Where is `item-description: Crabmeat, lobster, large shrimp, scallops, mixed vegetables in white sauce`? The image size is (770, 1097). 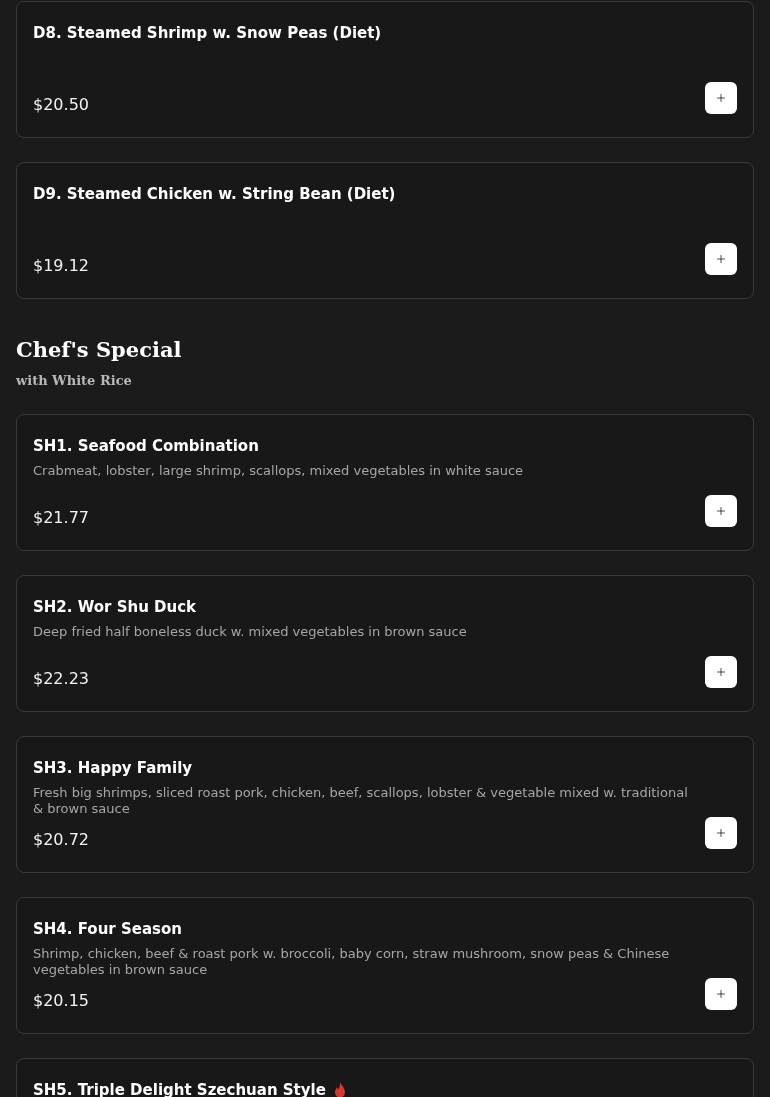
item-description: Crabmeat, lobster, large shrimp, scallops, mixed vegetables in white sauce is located at coordinates (279, 471).